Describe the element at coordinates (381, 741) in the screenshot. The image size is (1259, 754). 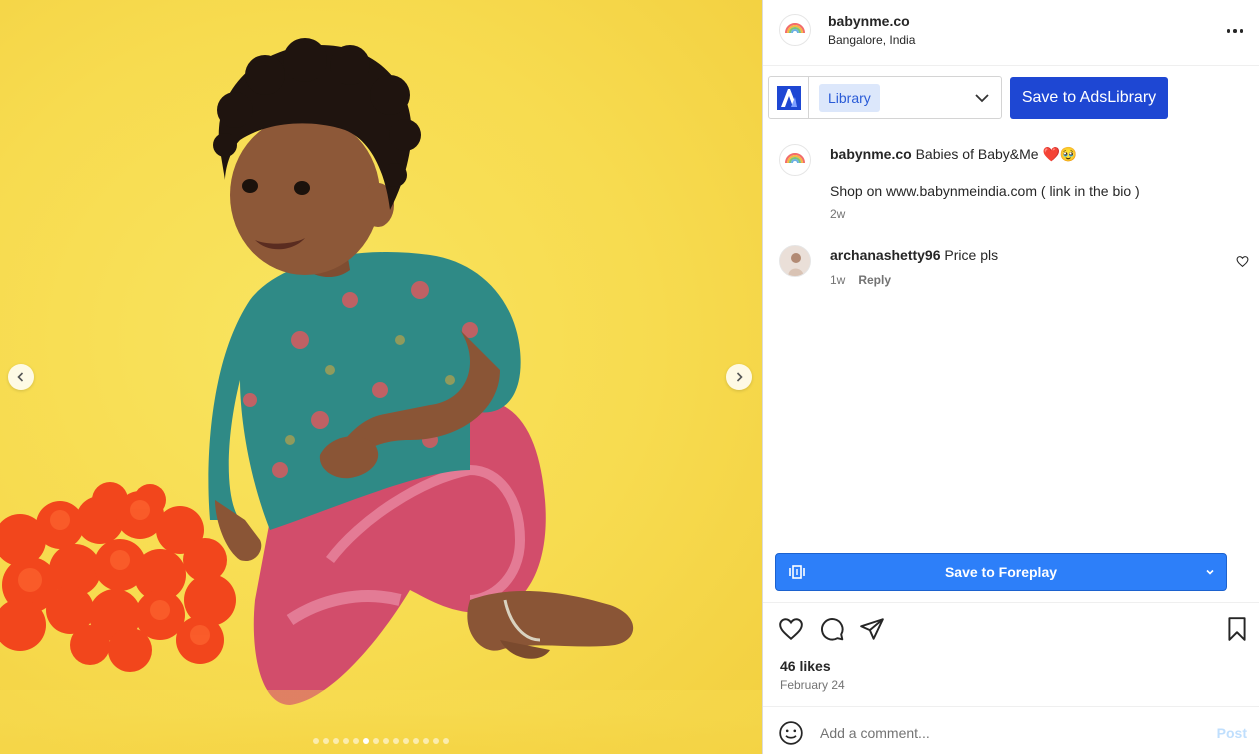
I see `carousel-indicators` at that location.